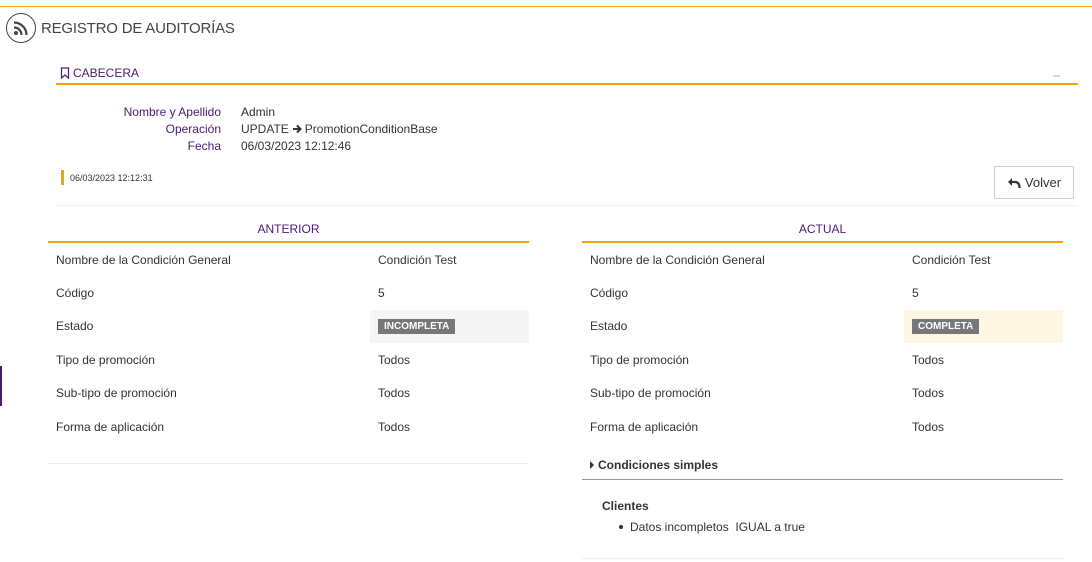 The height and width of the screenshot is (562, 1092). What do you see at coordinates (193, 128) in the screenshot?
I see `info-label: Operación` at bounding box center [193, 128].